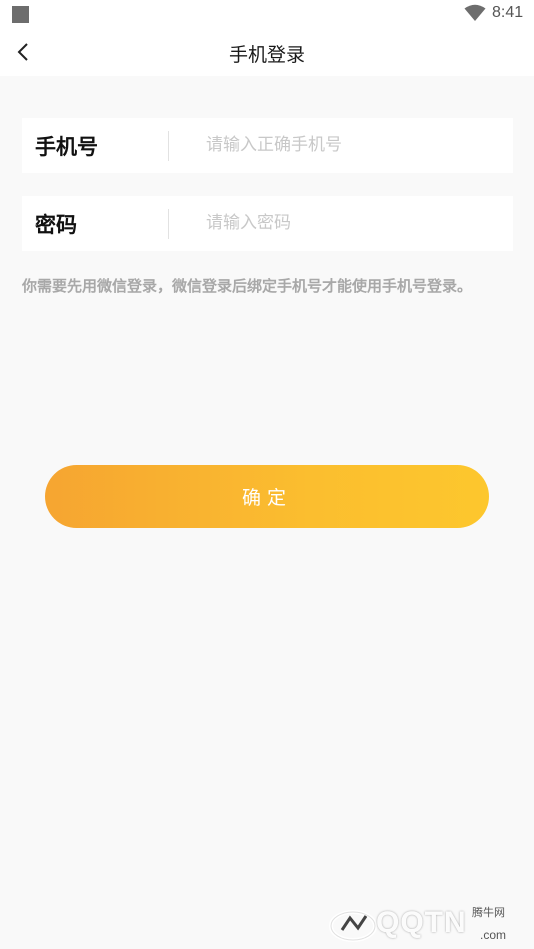 The width and height of the screenshot is (534, 949). I want to click on password-field-row: 密码, so click(267, 223).